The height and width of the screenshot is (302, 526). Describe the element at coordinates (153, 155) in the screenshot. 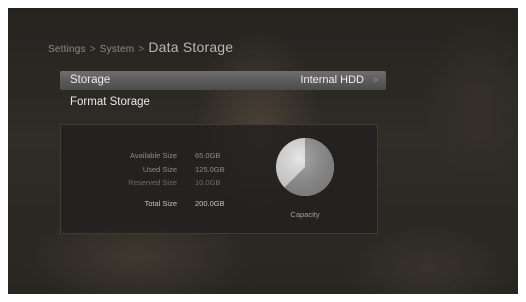

I see `available-size-label: Available Size` at that location.